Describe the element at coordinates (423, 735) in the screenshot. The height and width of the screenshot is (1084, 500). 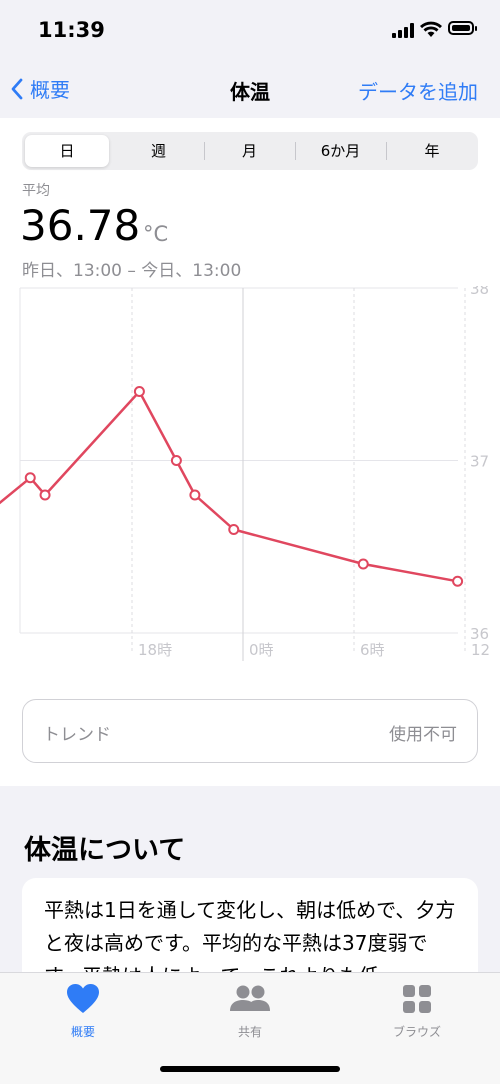
I see `trend-value: 使用不可` at that location.